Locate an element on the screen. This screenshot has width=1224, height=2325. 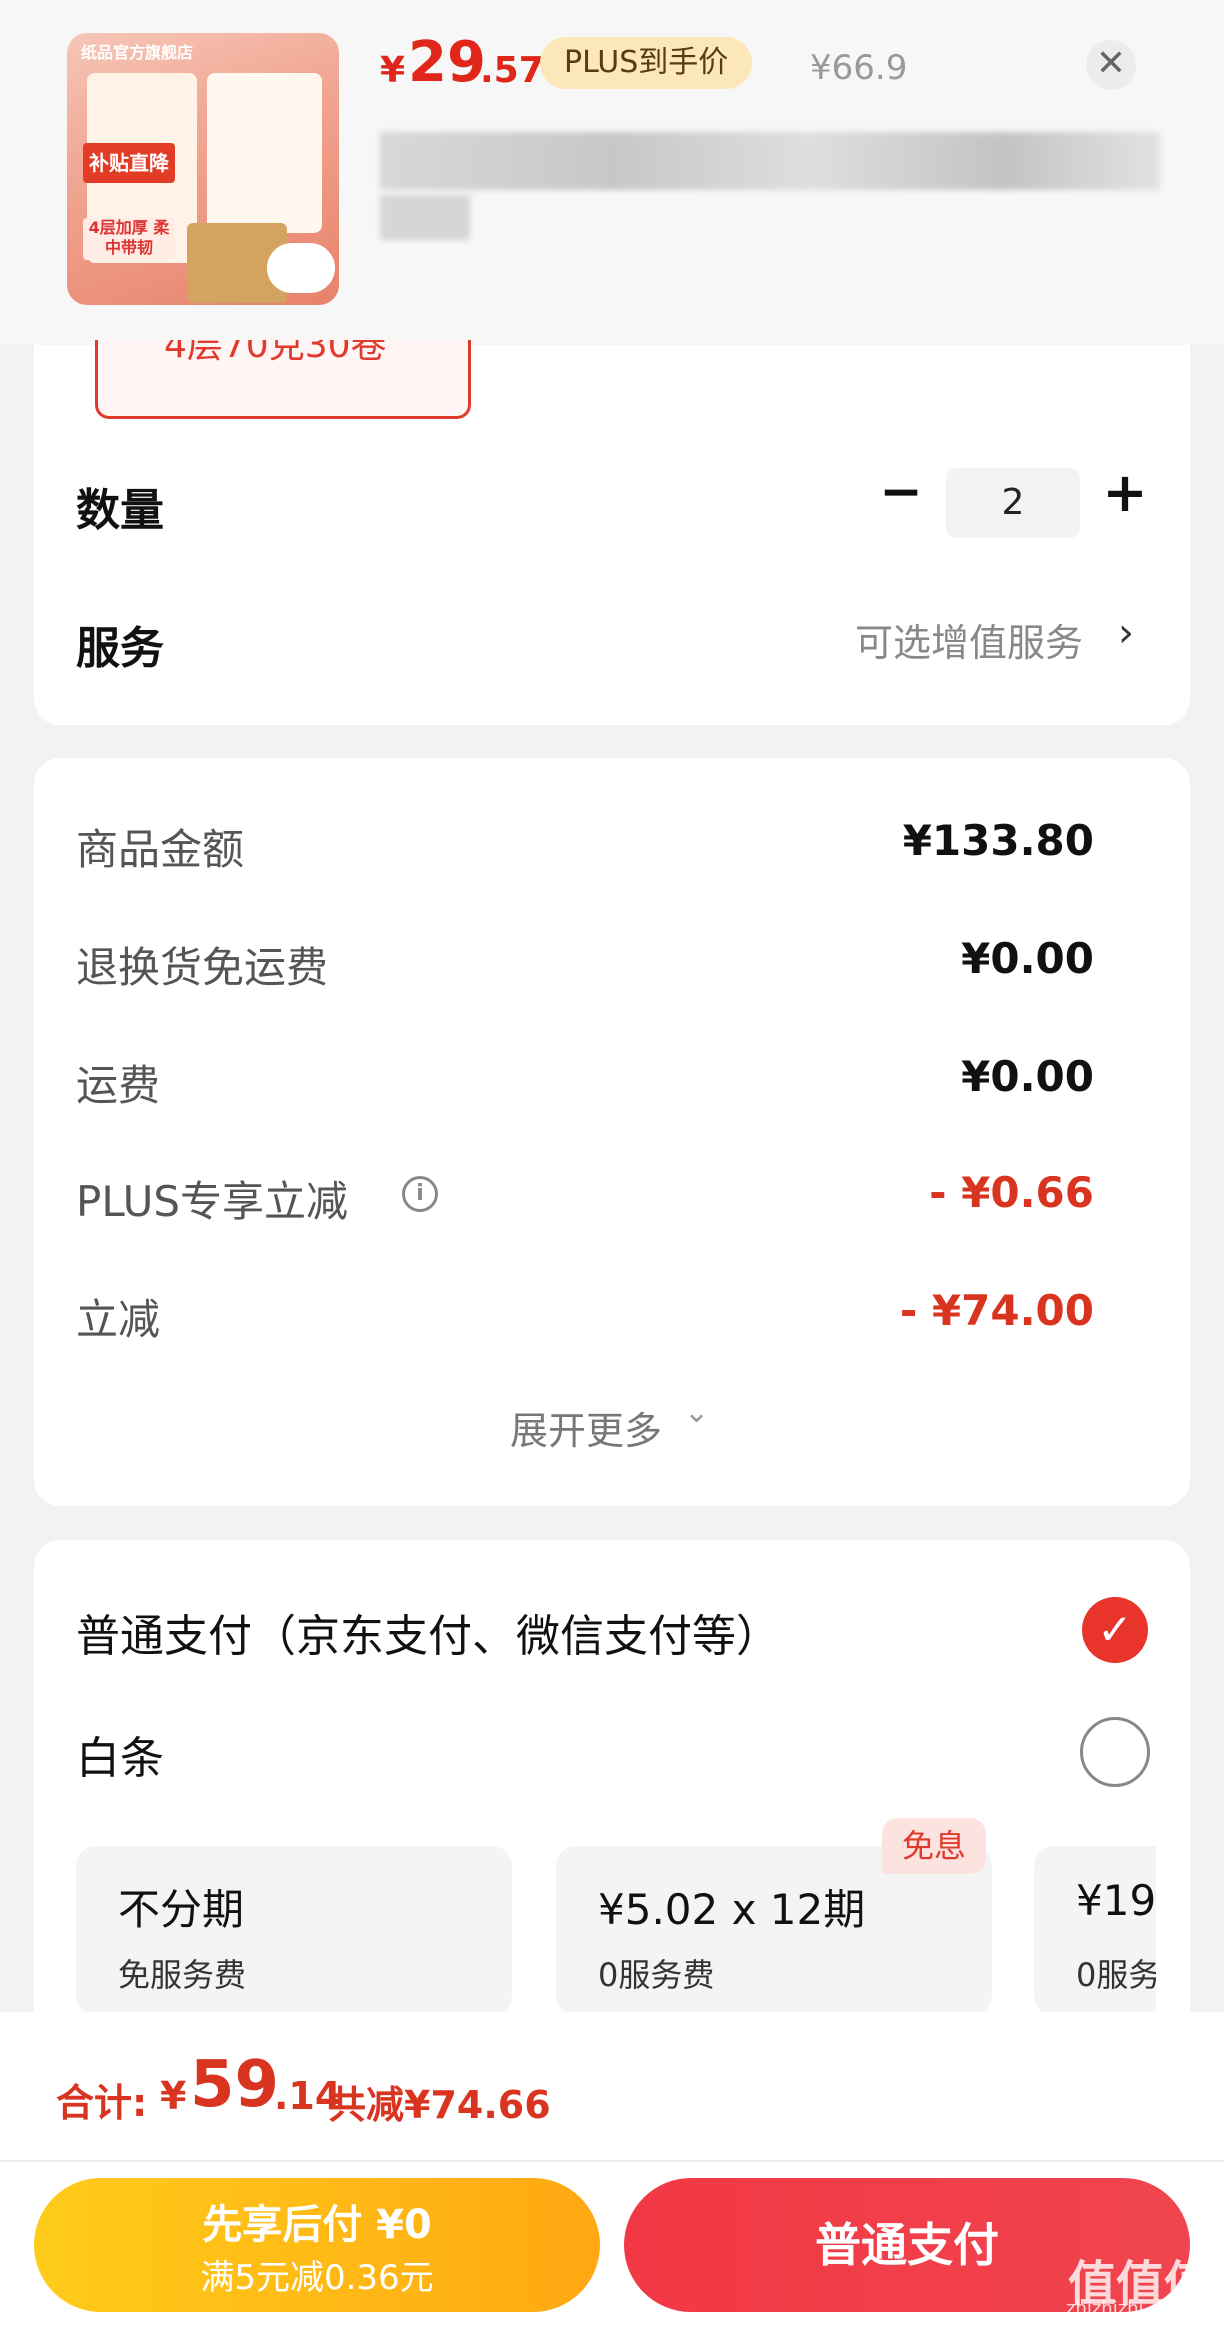
price-integer: 29 is located at coordinates (447, 62).